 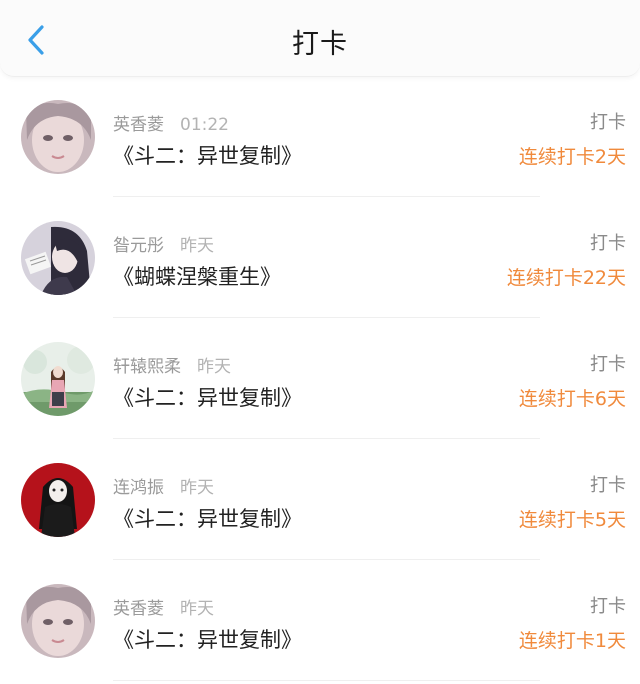 I want to click on top-bar: 打卡, so click(x=320, y=38).